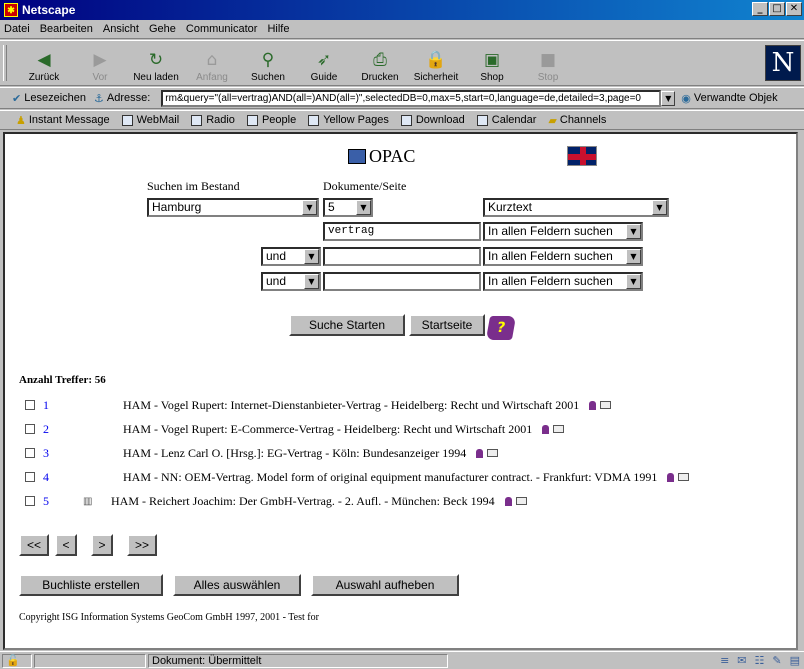 The image size is (804, 669). Describe the element at coordinates (99, 98) in the screenshot. I see `location-icon: ⚓` at that location.